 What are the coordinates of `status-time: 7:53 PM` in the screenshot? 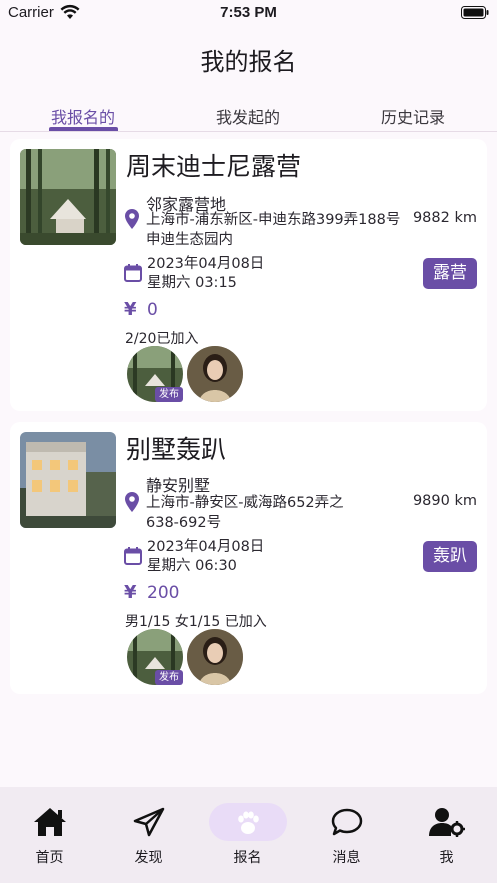 It's located at (248, 12).